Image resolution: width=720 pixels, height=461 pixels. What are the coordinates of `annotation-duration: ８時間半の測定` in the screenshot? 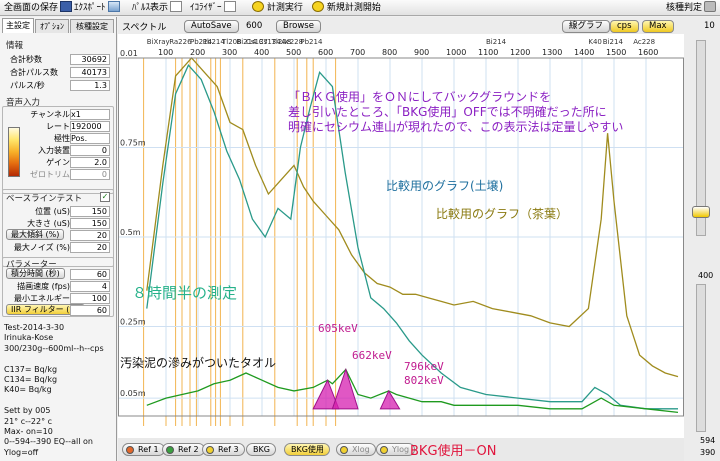 It's located at (185, 293).